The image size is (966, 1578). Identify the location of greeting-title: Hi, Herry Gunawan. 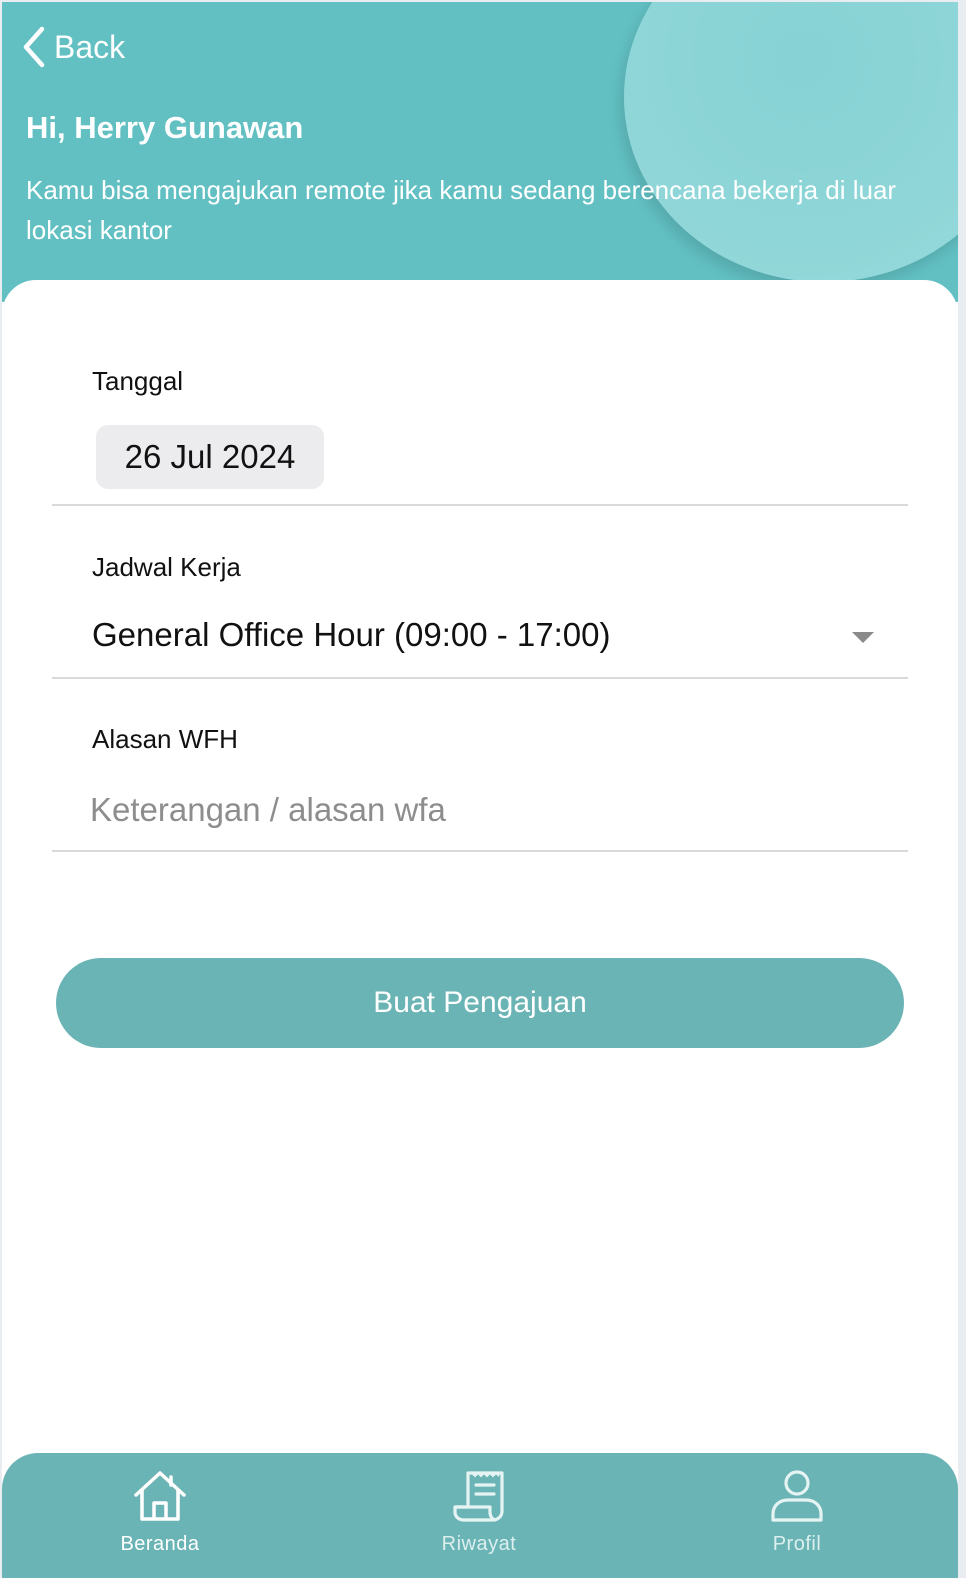
(165, 127).